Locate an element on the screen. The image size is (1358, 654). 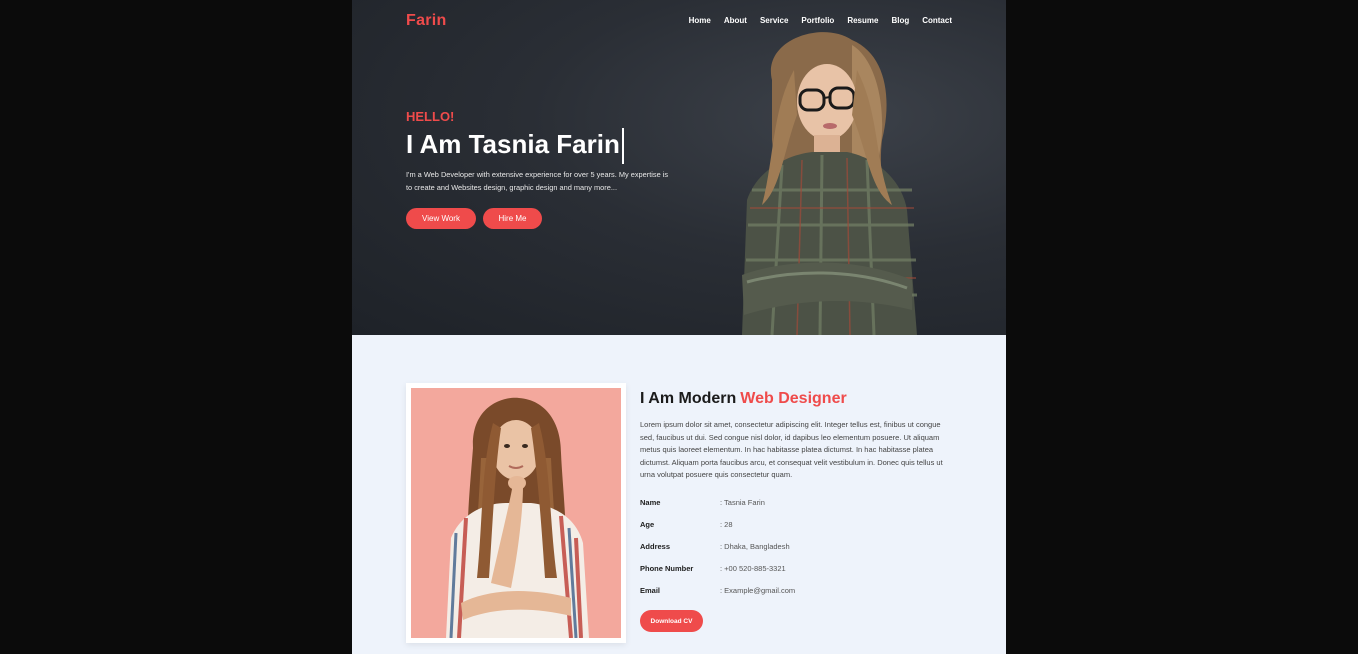
info-value: Dhaka, Bangladesh is located at coordinates (754, 546).